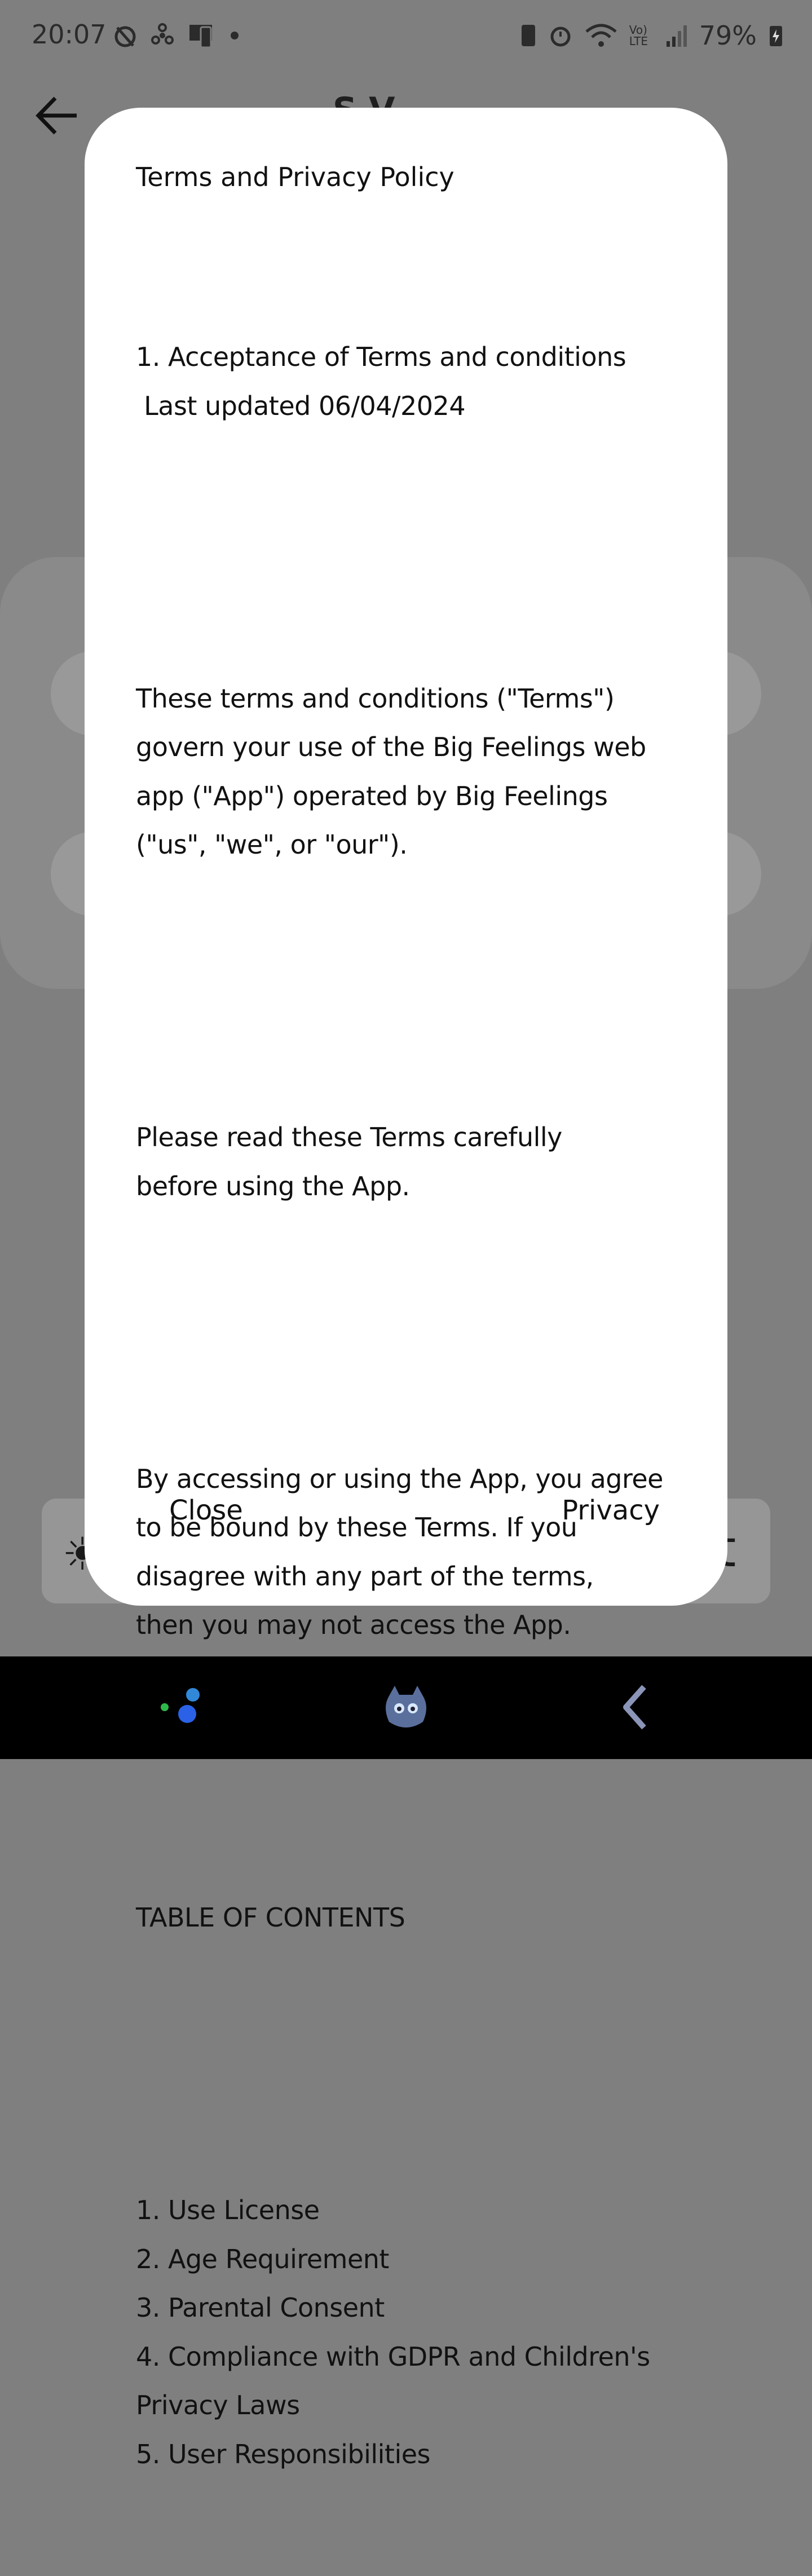 This screenshot has height=2576, width=812. What do you see at coordinates (125, 36) in the screenshot?
I see `alarm-off-icon` at bounding box center [125, 36].